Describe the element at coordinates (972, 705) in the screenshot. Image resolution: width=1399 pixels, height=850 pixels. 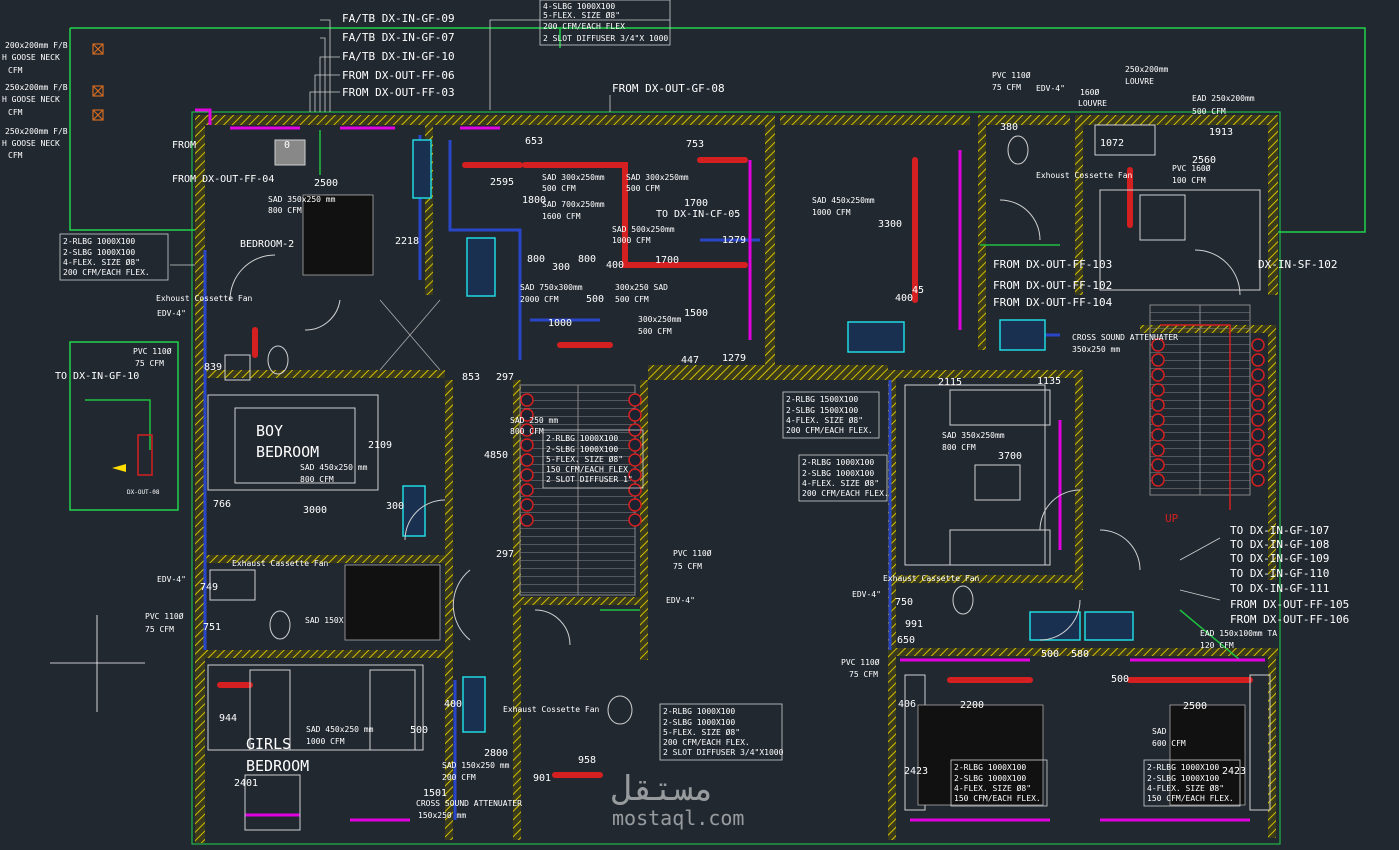
I see `dimension-label: 2200` at that location.